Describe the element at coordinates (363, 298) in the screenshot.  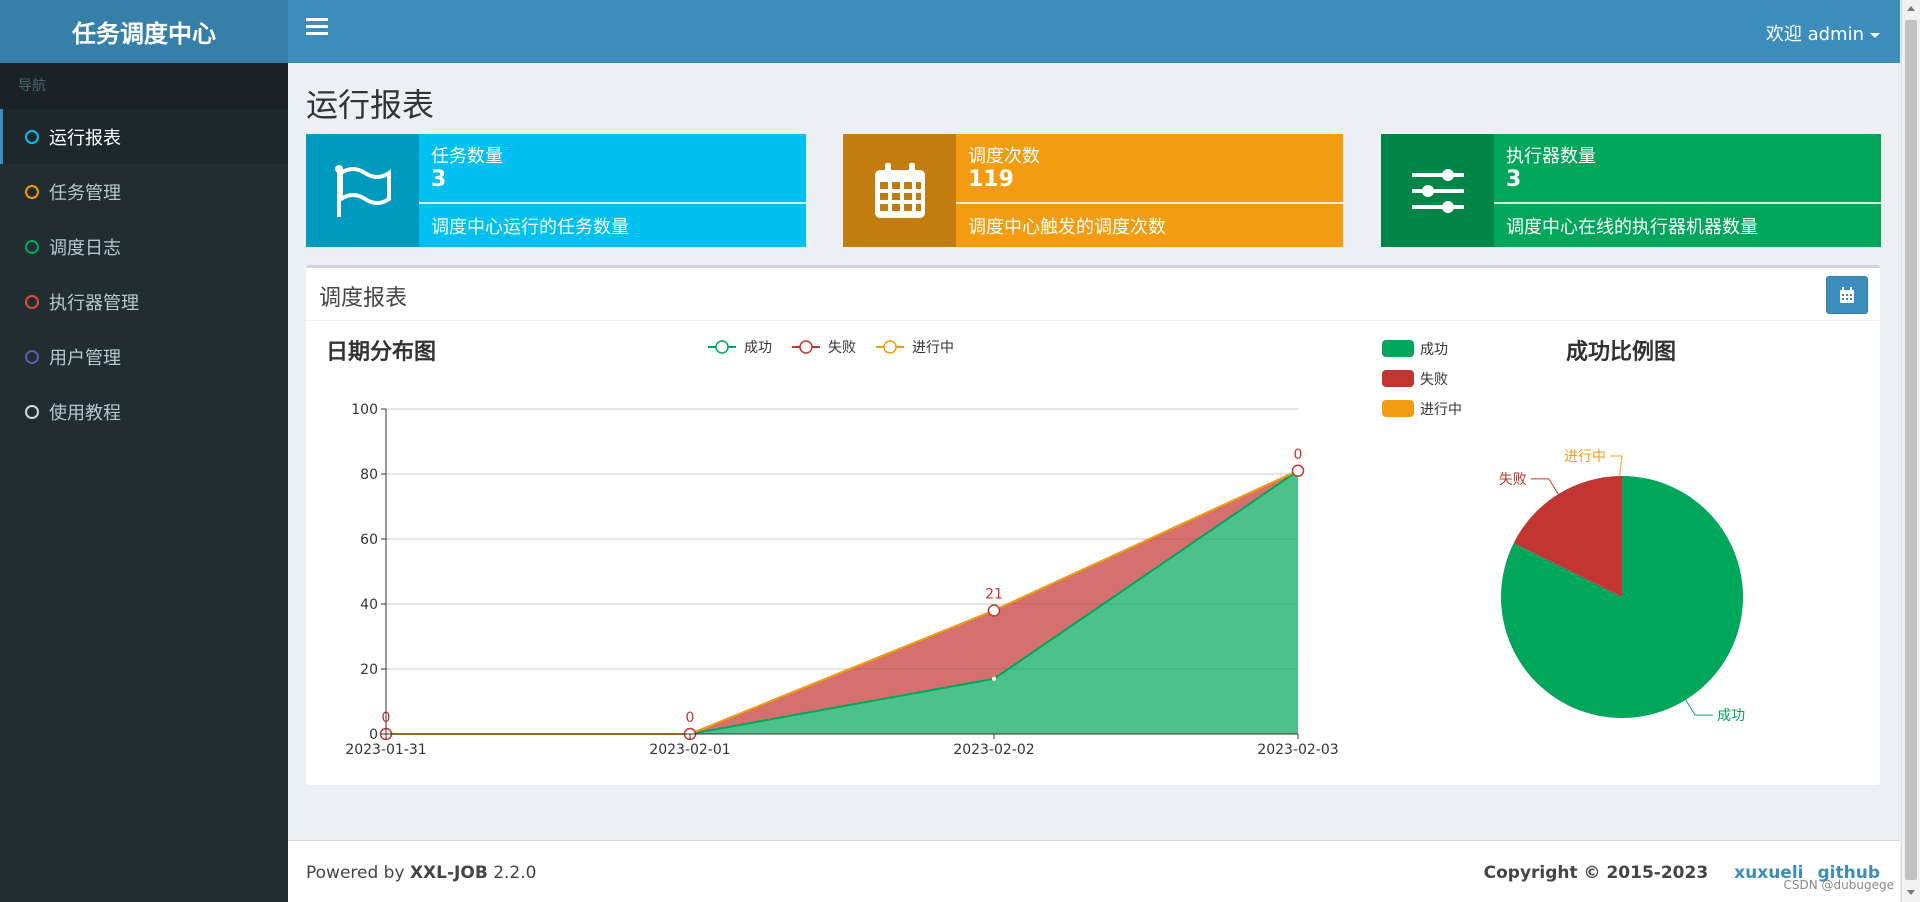
I see `report-title: 调度报表` at that location.